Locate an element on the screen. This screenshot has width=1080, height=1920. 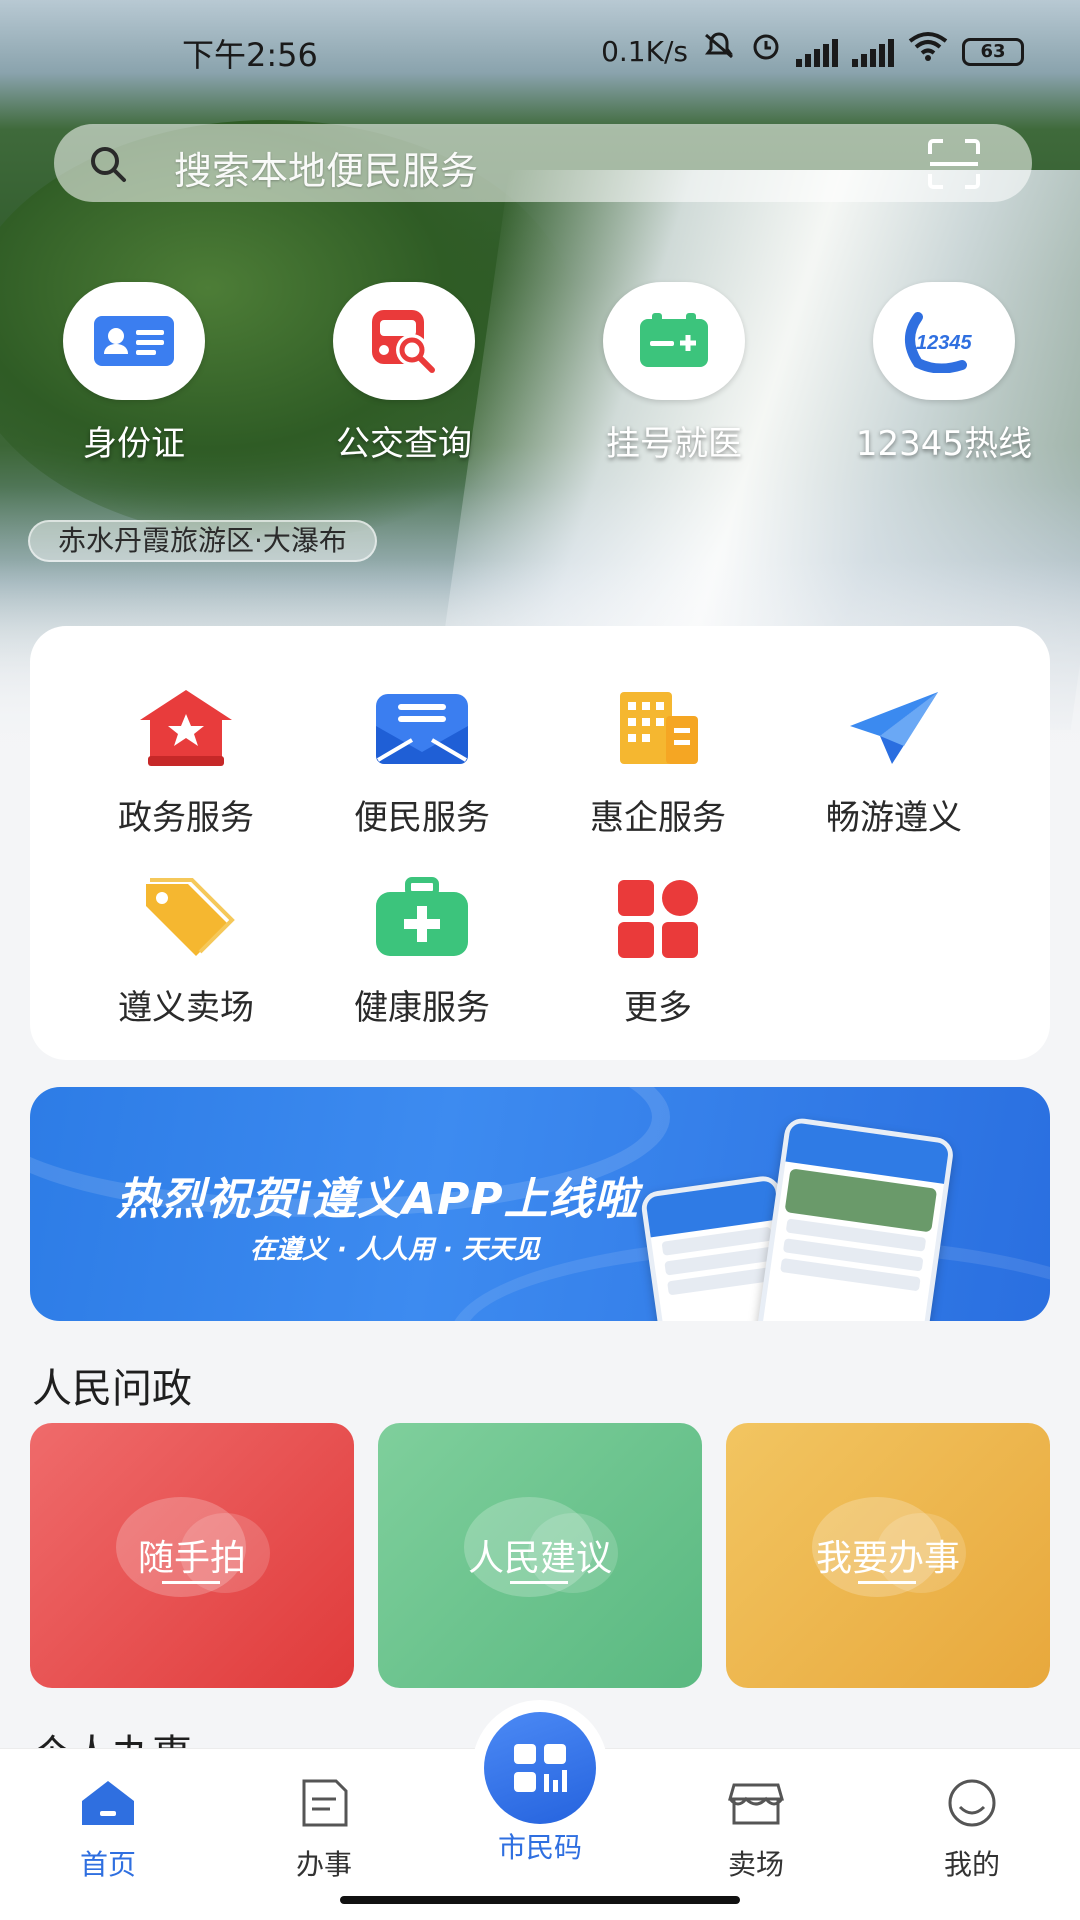
status-bar: 下午2:56 0.1K/s 63 is located at coordinates (540, 50).